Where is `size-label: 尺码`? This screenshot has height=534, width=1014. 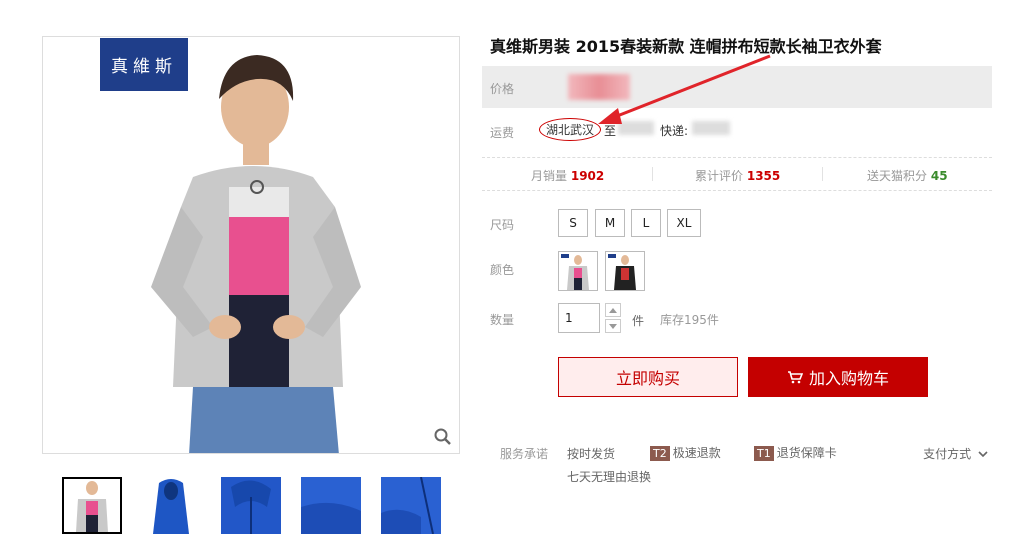 size-label: 尺码 is located at coordinates (502, 225).